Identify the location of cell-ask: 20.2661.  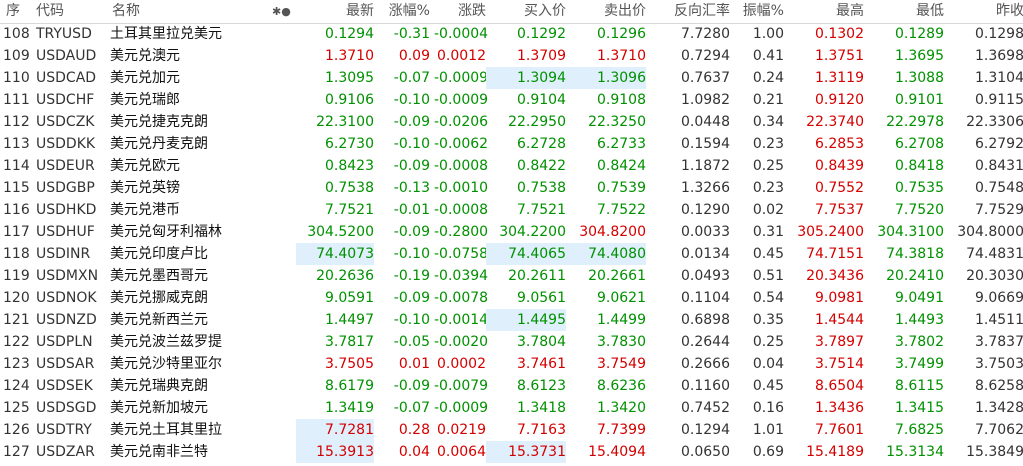
(617, 276).